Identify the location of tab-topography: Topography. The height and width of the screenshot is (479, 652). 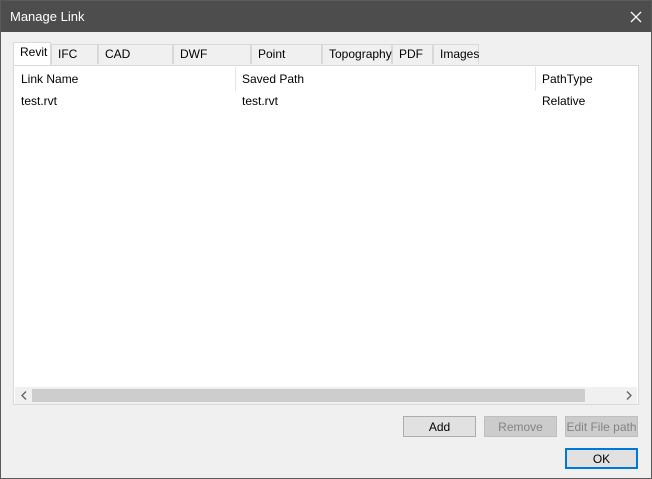
(357, 54).